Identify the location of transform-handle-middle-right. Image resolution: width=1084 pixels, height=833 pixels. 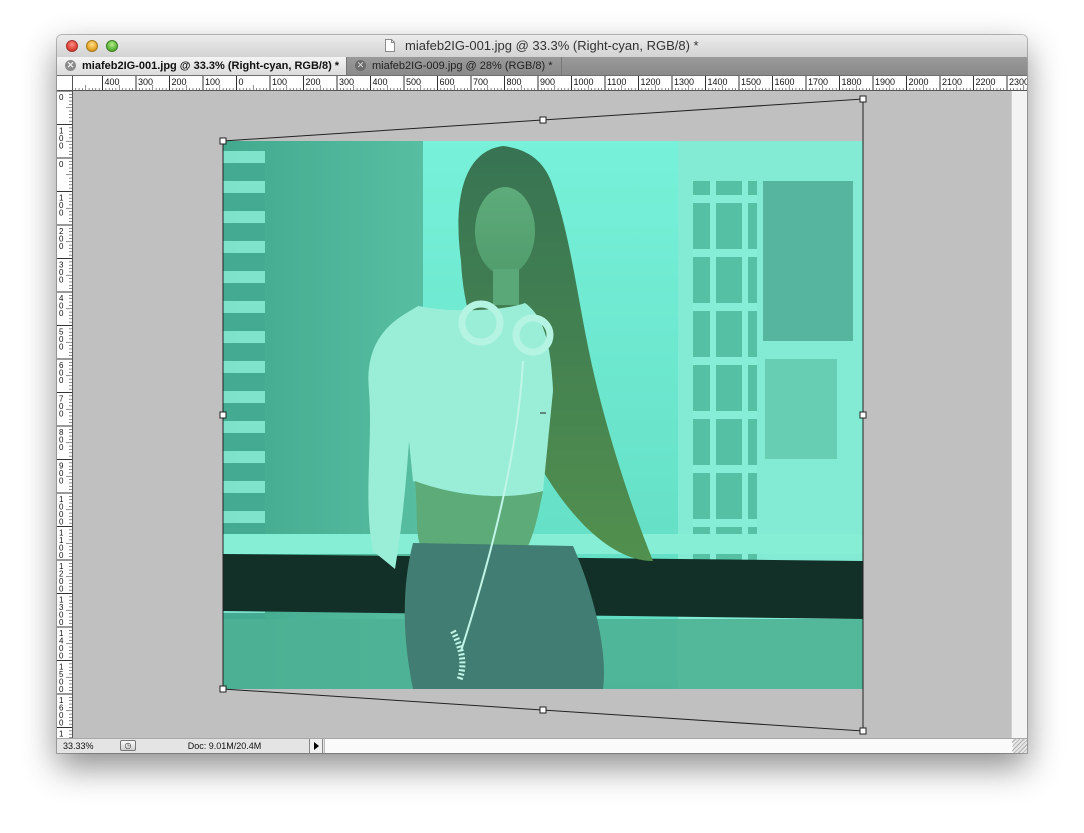
(863, 415).